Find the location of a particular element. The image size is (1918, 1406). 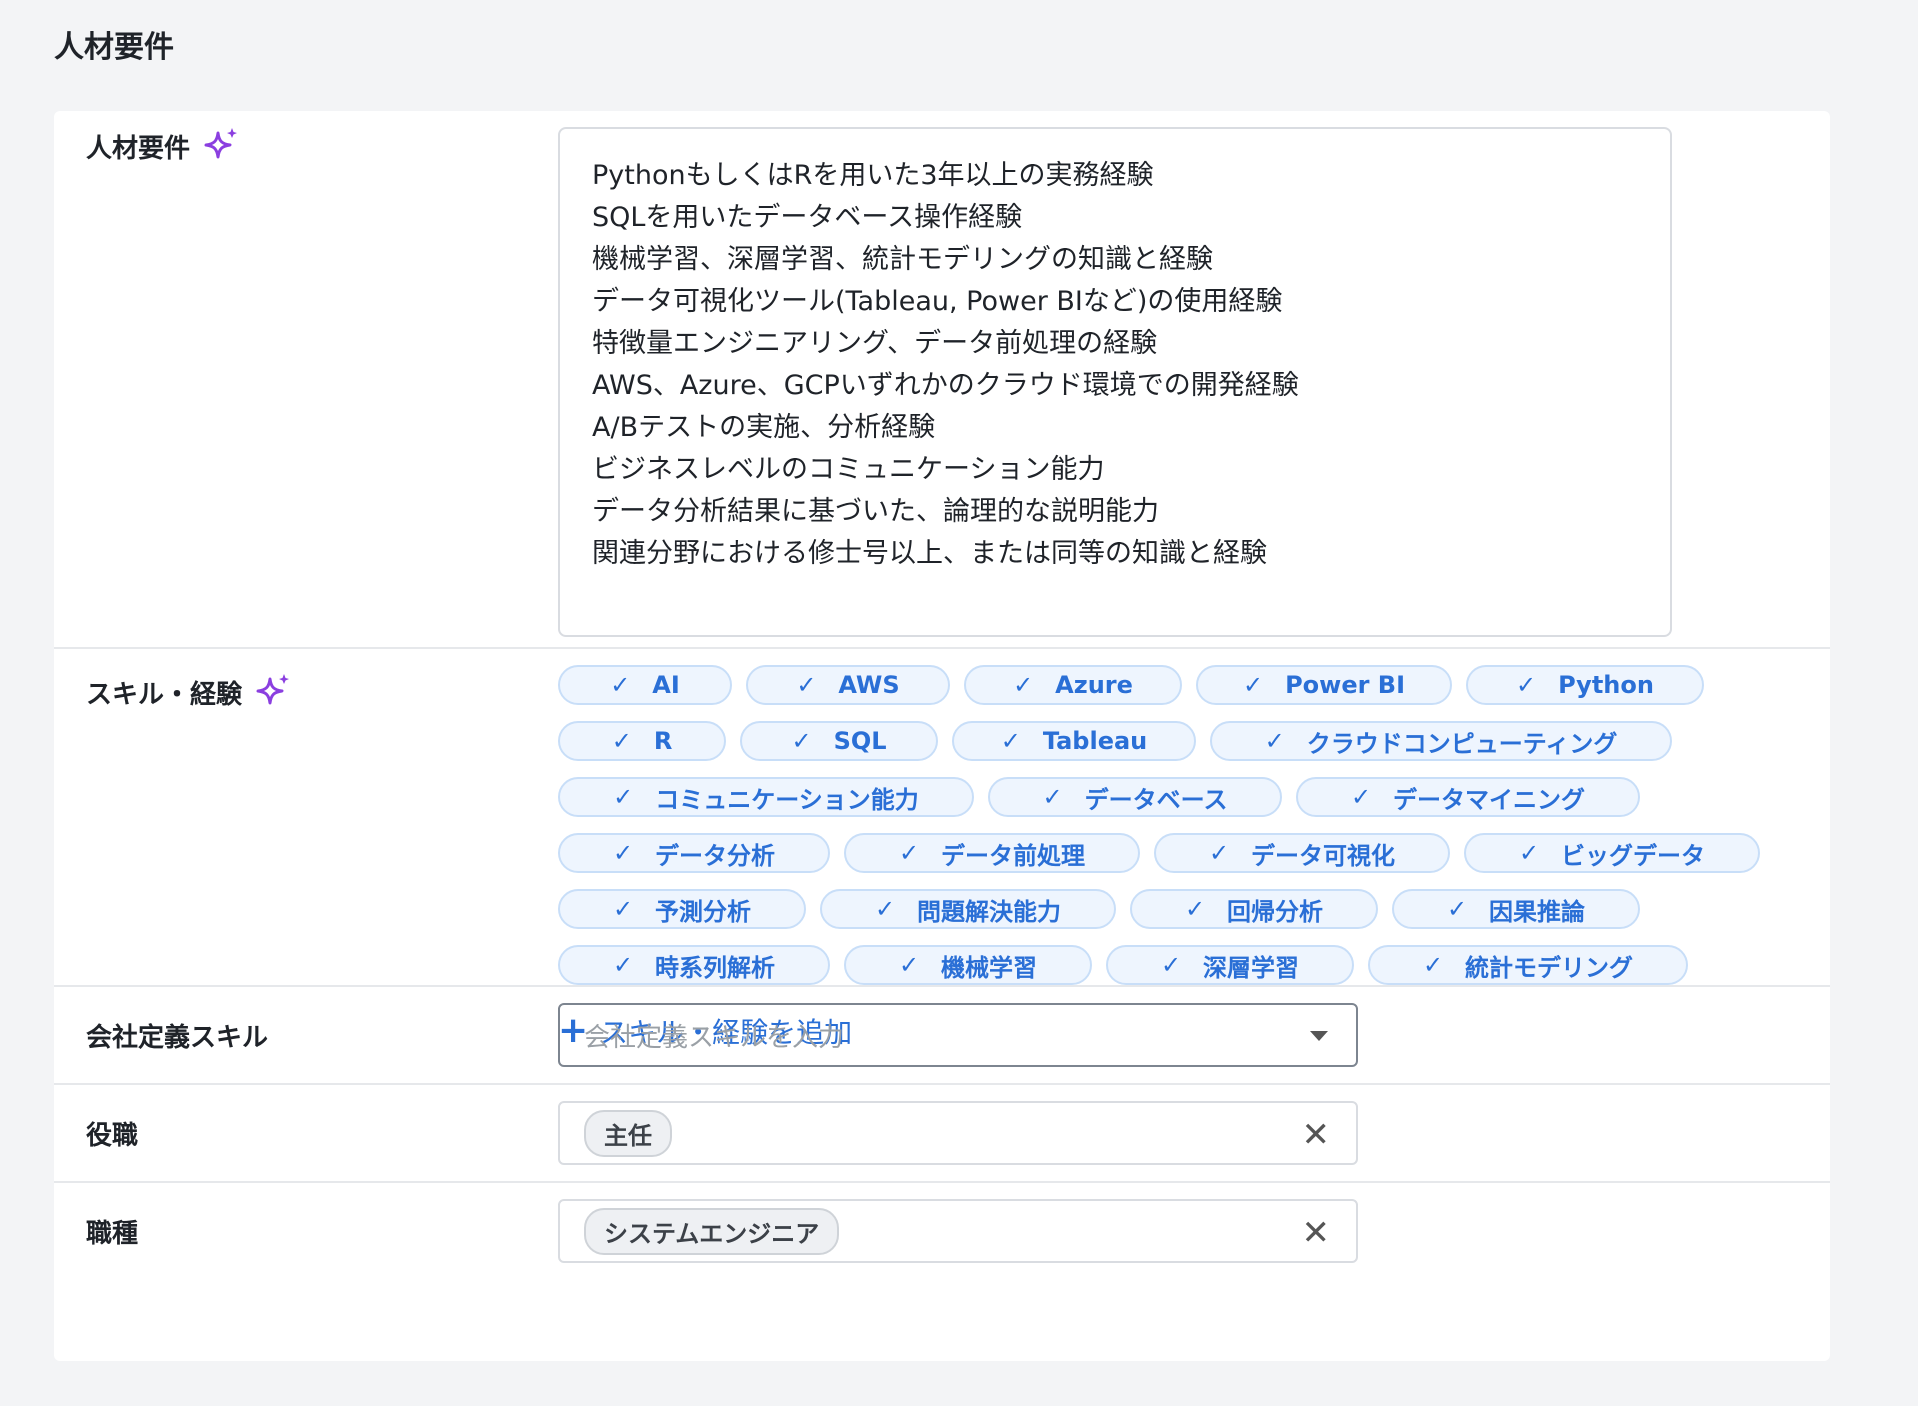

skill-chip: ✓ データ可視化 is located at coordinates (1302, 853).